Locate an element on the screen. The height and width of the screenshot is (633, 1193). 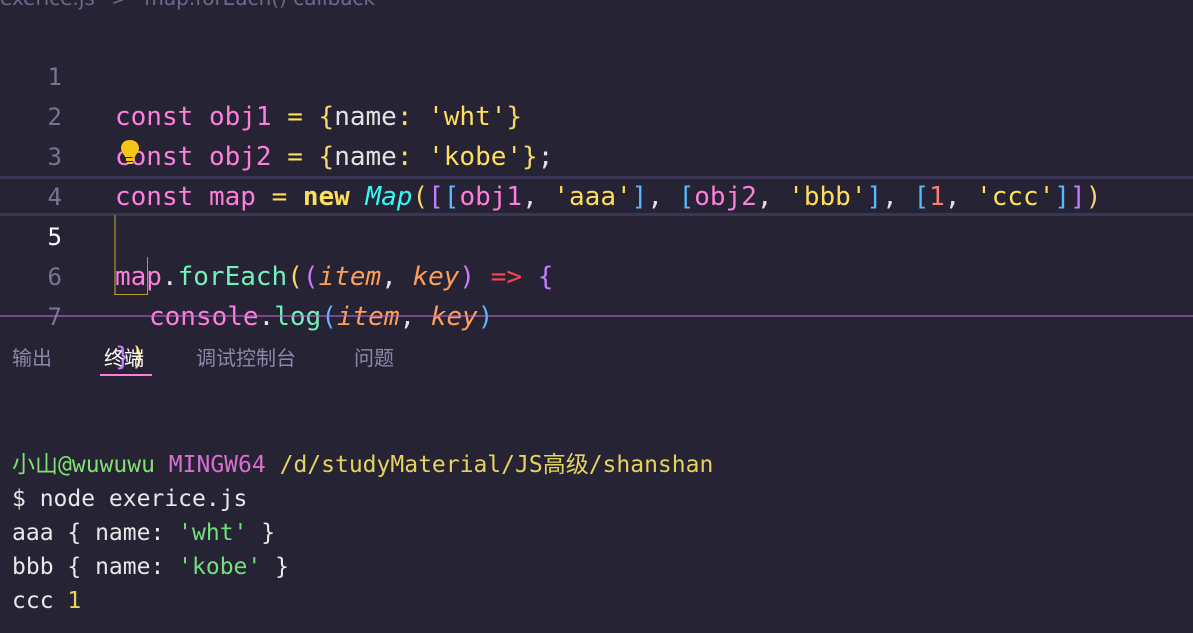
terminal-output-line: aaa { name: 'wht' } is located at coordinates (144, 533).